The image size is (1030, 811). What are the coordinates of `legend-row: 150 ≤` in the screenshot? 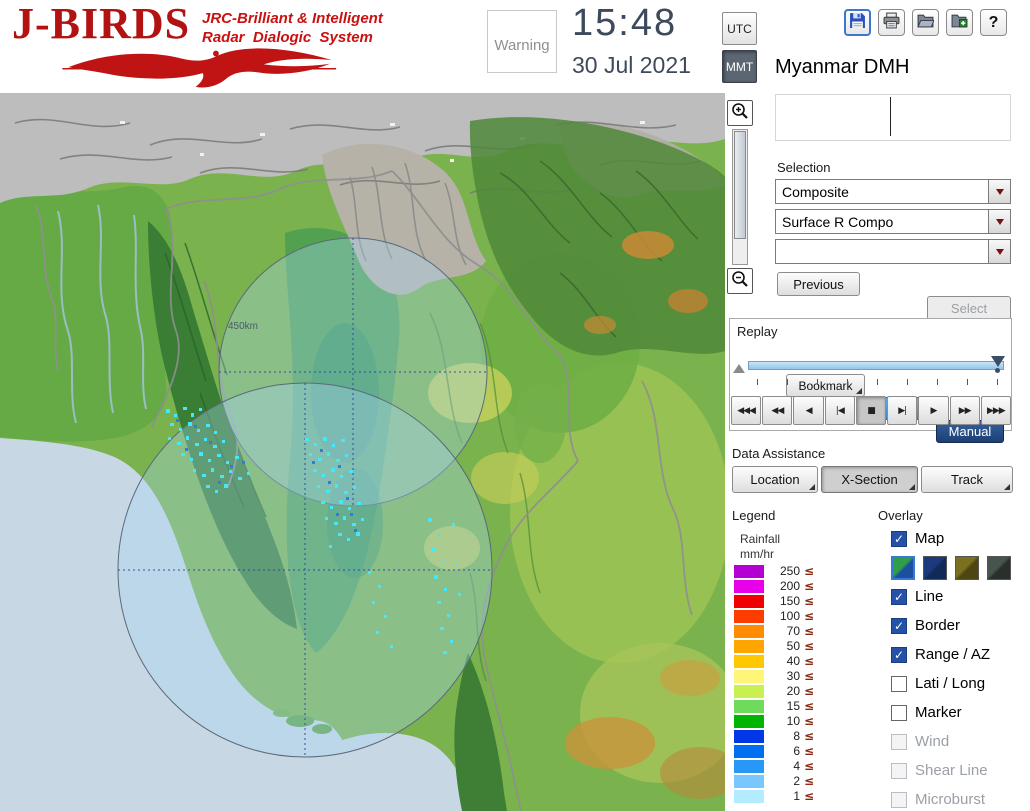 It's located at (774, 601).